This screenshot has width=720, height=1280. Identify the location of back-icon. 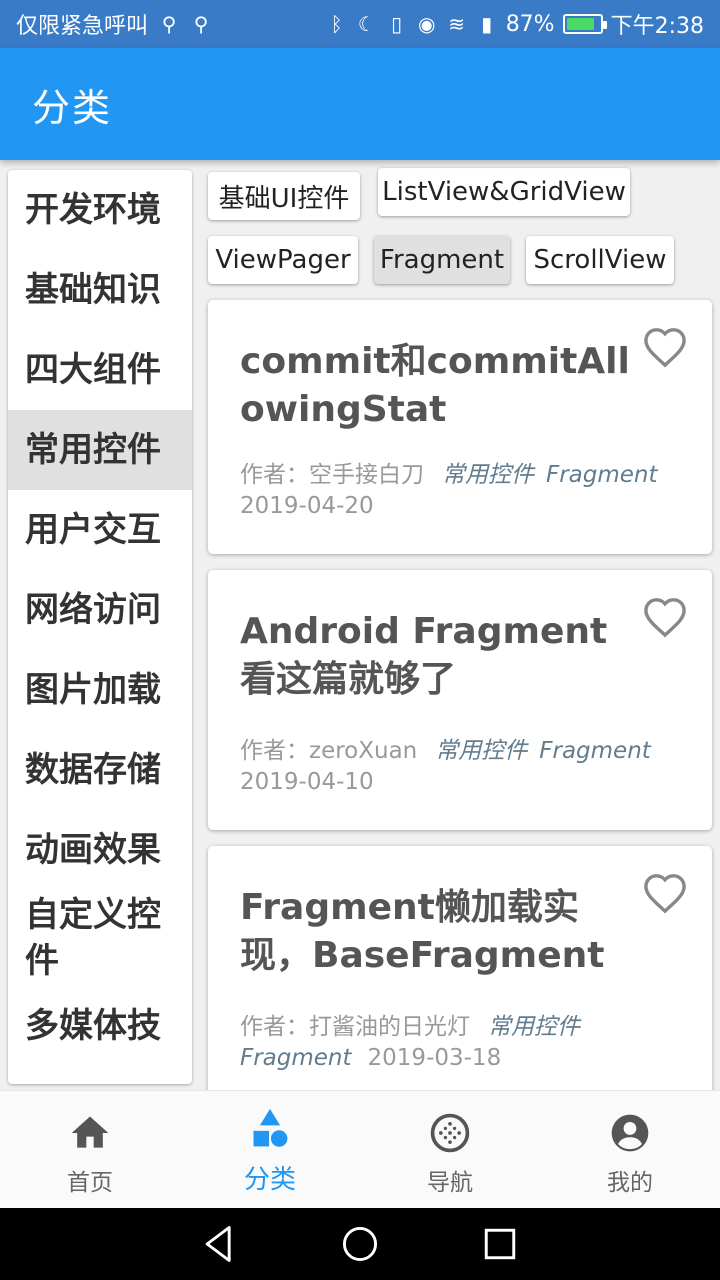
(220, 1244).